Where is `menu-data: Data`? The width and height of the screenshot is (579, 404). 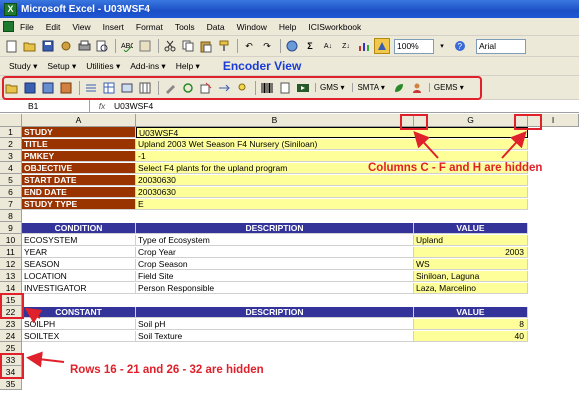 menu-data: Data is located at coordinates (216, 27).